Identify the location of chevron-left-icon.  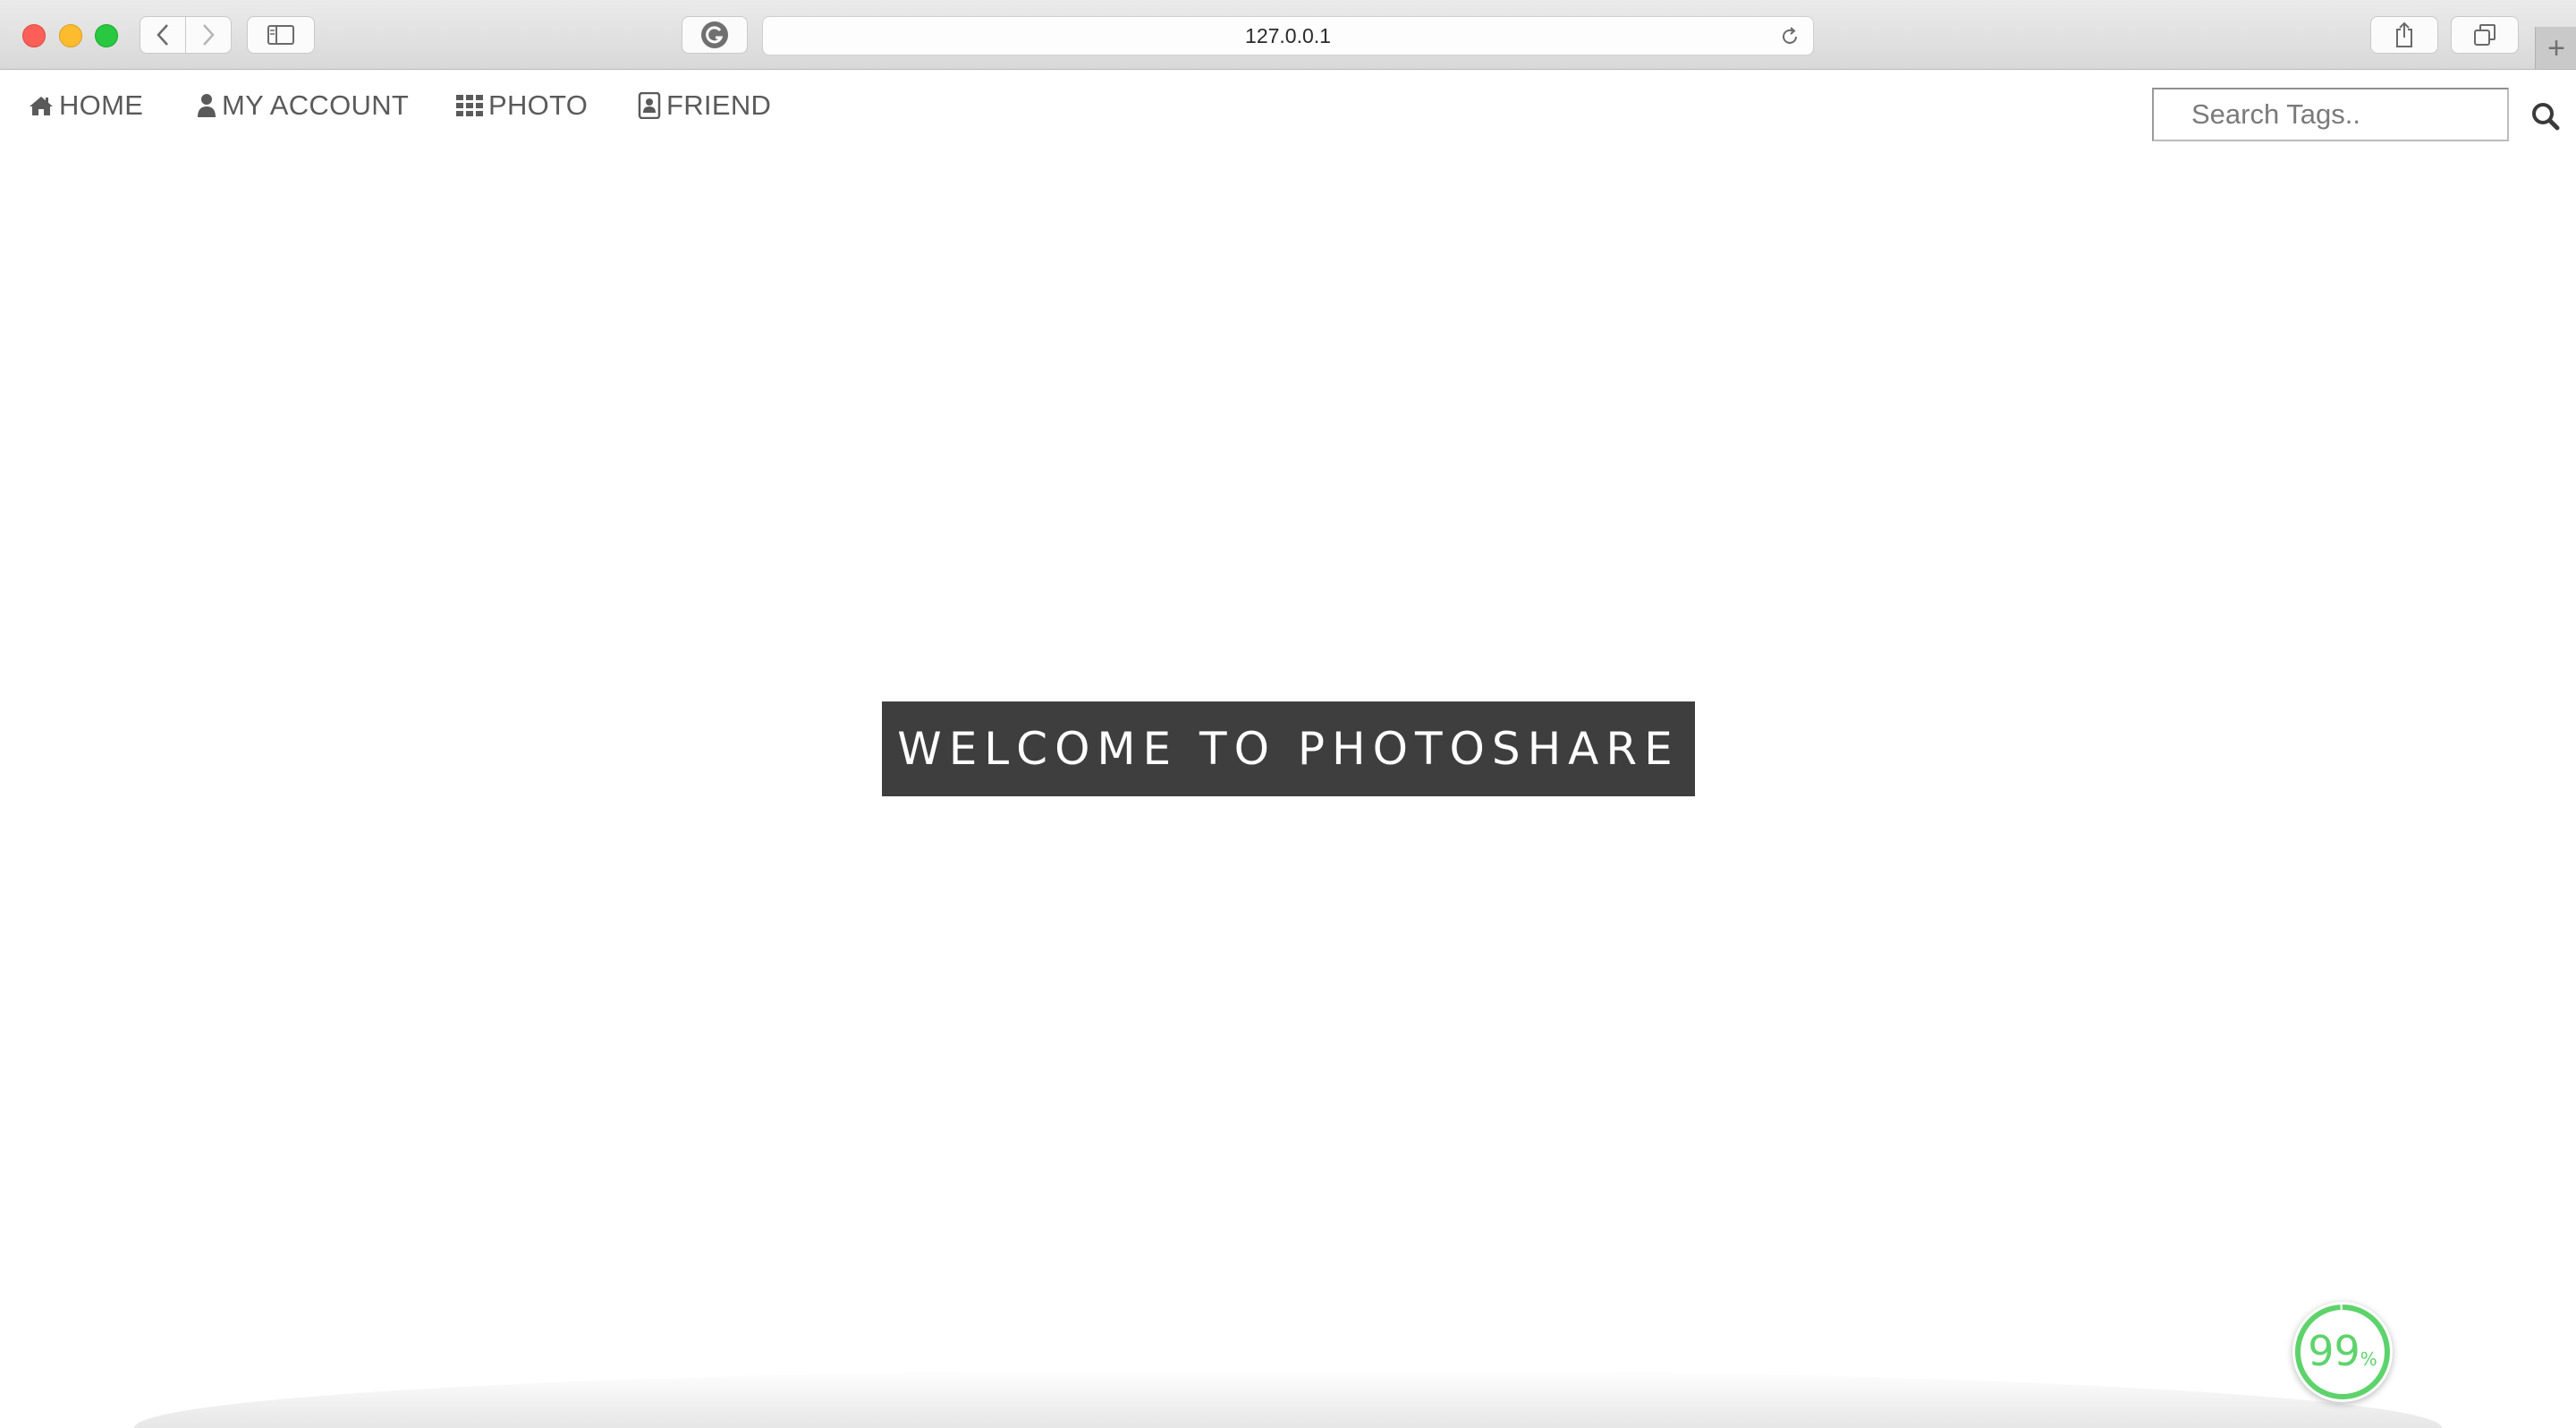
(162, 35).